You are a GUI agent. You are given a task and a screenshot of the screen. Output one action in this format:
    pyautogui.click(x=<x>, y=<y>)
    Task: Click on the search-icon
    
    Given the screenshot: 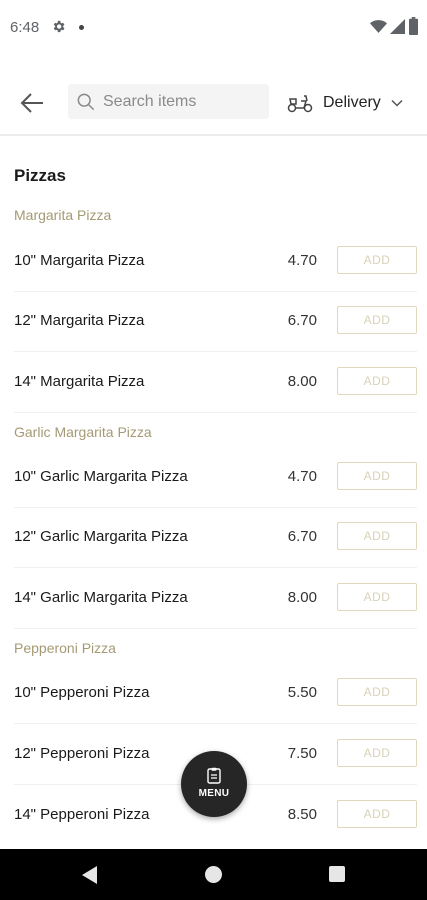 What is the action you would take?
    pyautogui.click(x=86, y=102)
    